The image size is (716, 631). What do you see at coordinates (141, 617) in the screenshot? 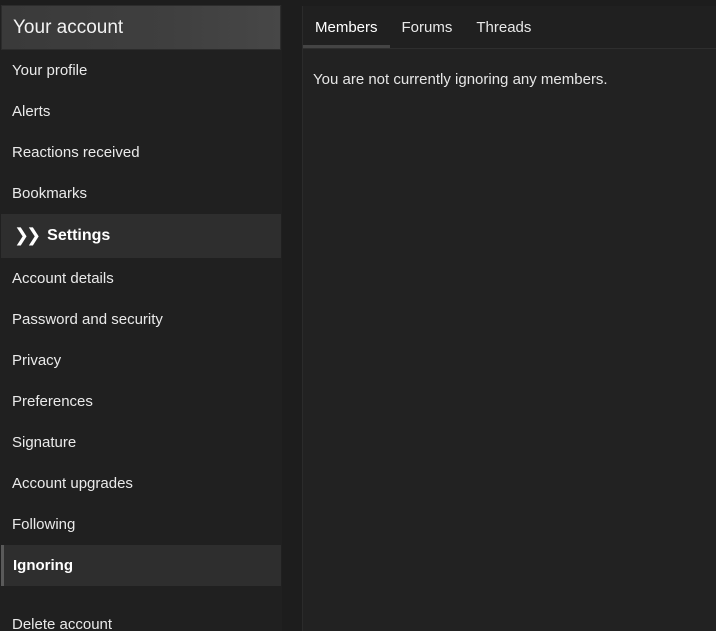
I see `sidebar-item-delete-account: Delete account` at bounding box center [141, 617].